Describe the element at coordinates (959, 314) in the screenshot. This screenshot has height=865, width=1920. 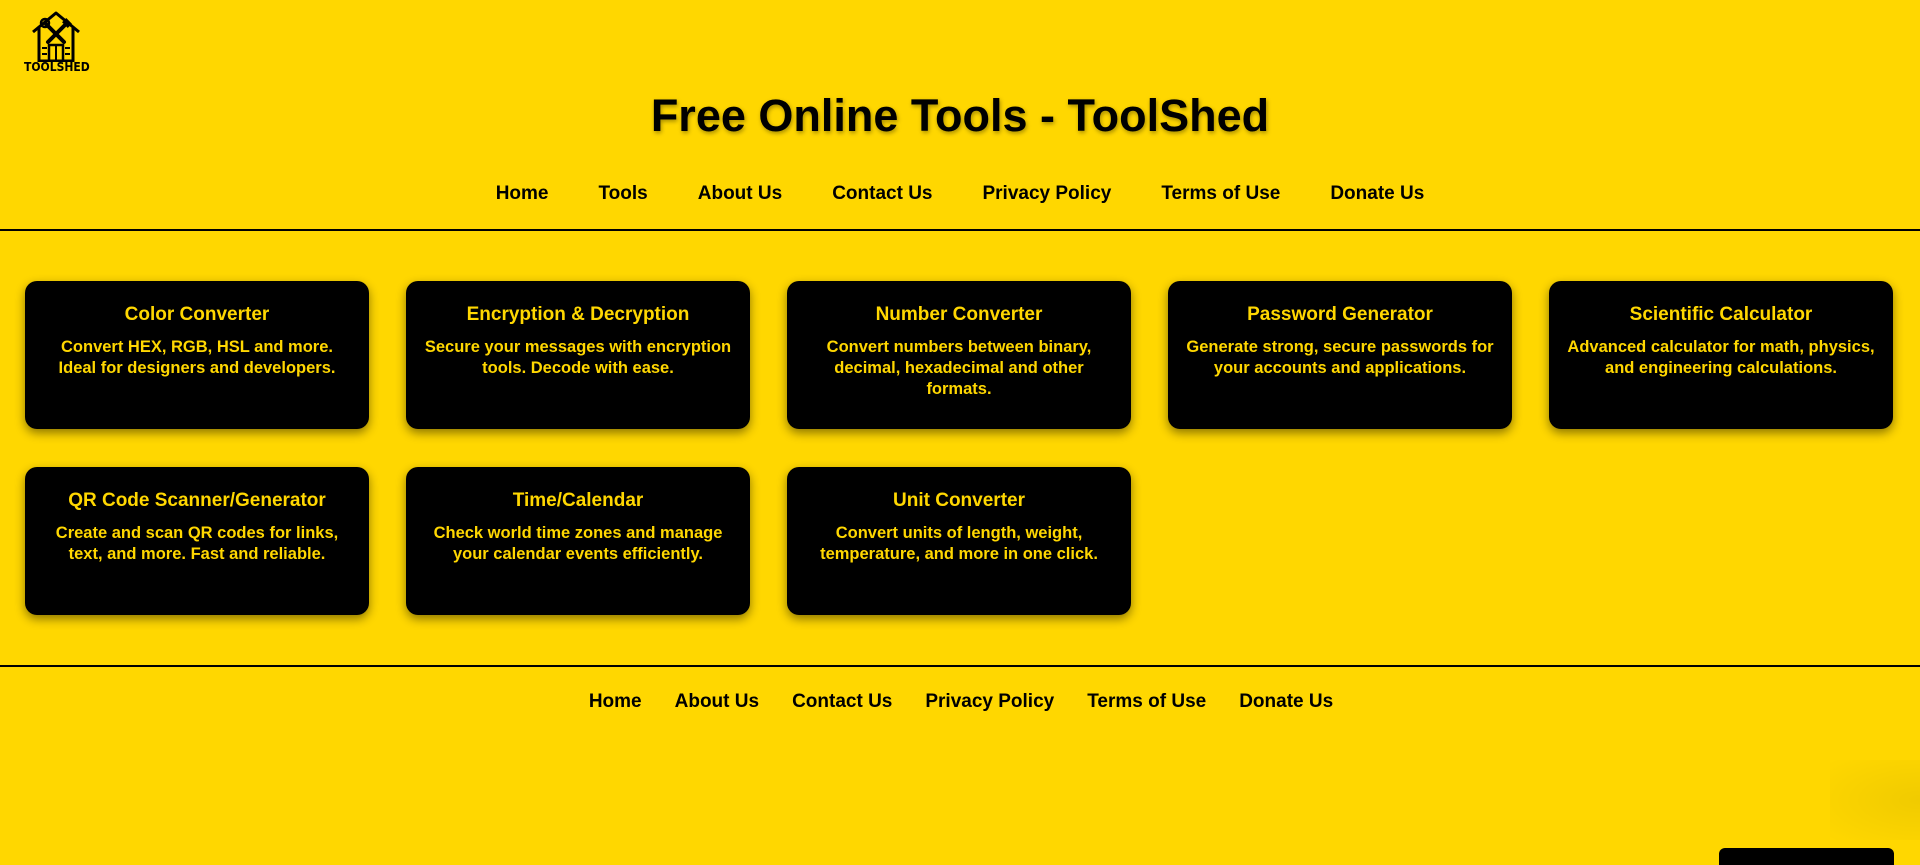
I see `tool-card-title: Number Converter` at that location.